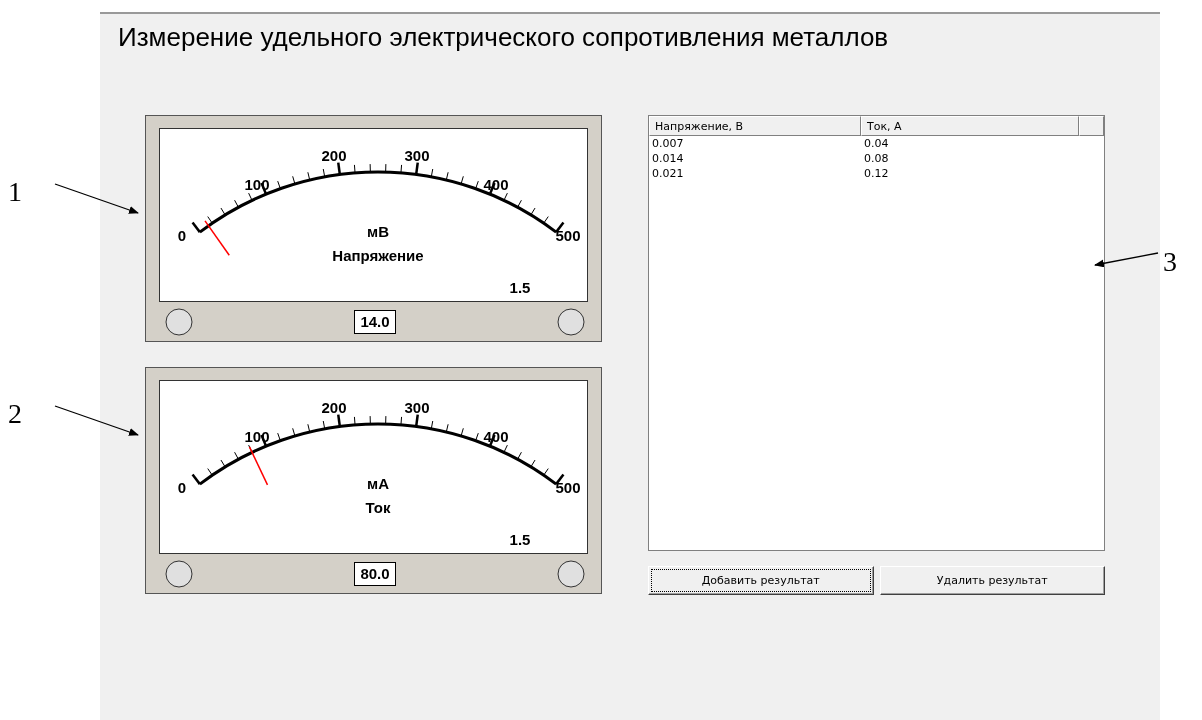 This screenshot has height=720, width=1202. What do you see at coordinates (378, 255) in the screenshot?
I see `quantity-label: Напряжение` at bounding box center [378, 255].